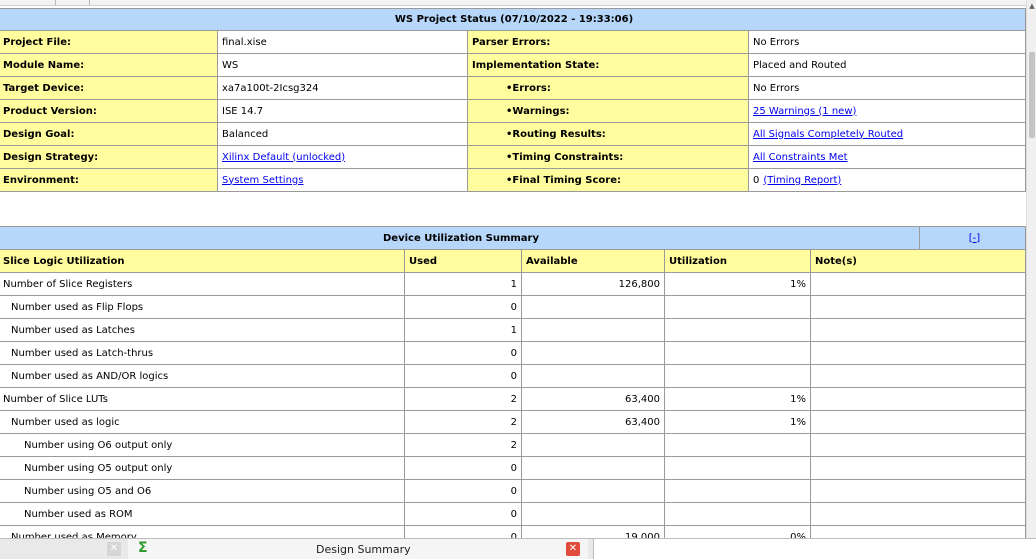 The image size is (1036, 559). I want to click on tab-close-icon: ✕, so click(573, 549).